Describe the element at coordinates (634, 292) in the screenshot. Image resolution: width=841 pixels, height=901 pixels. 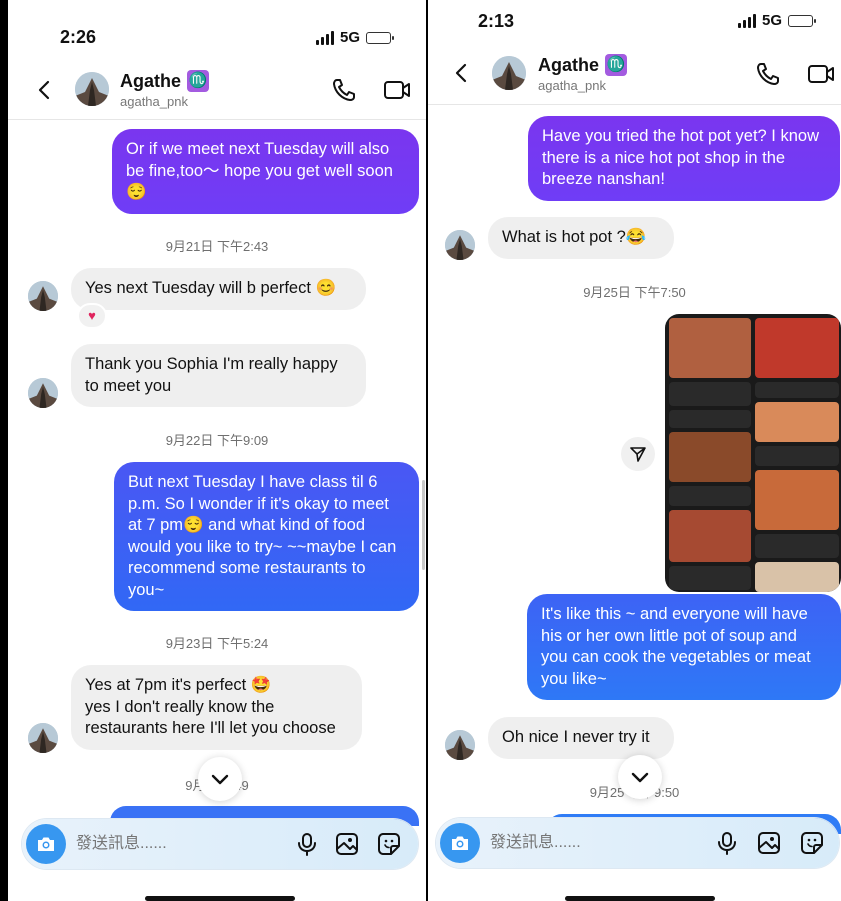
I see `timestamp: 9月25日 下午7:50` at that location.